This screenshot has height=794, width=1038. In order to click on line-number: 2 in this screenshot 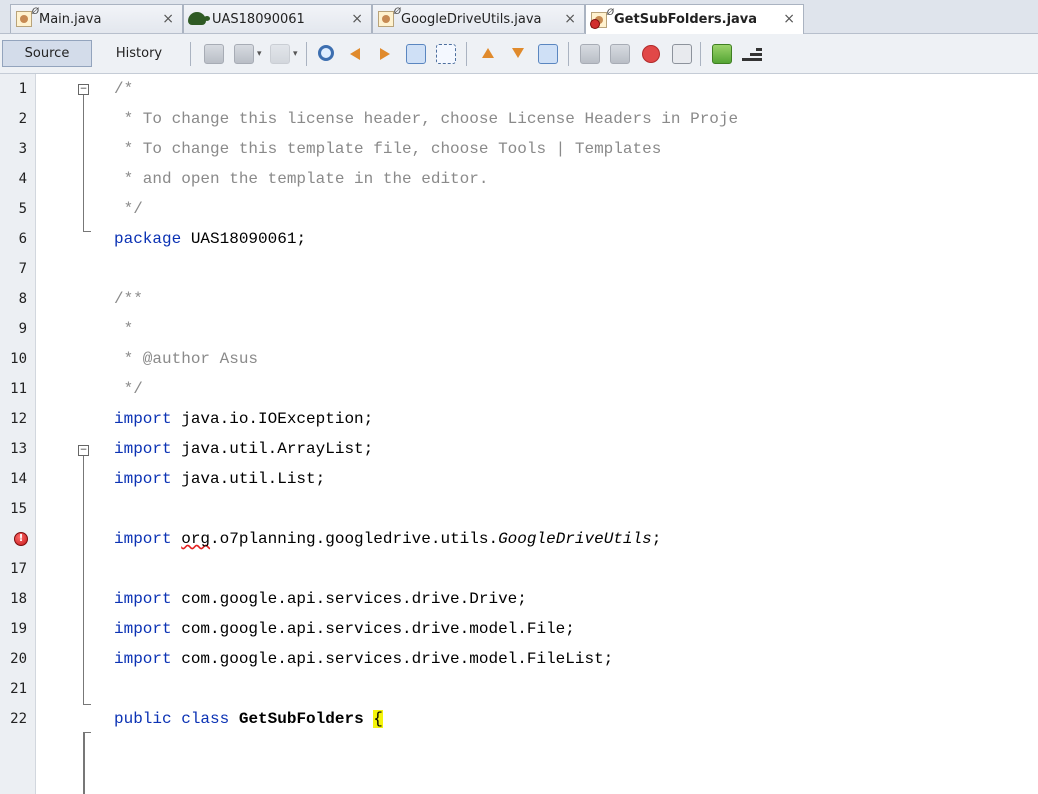, I will do `click(22, 119)`.